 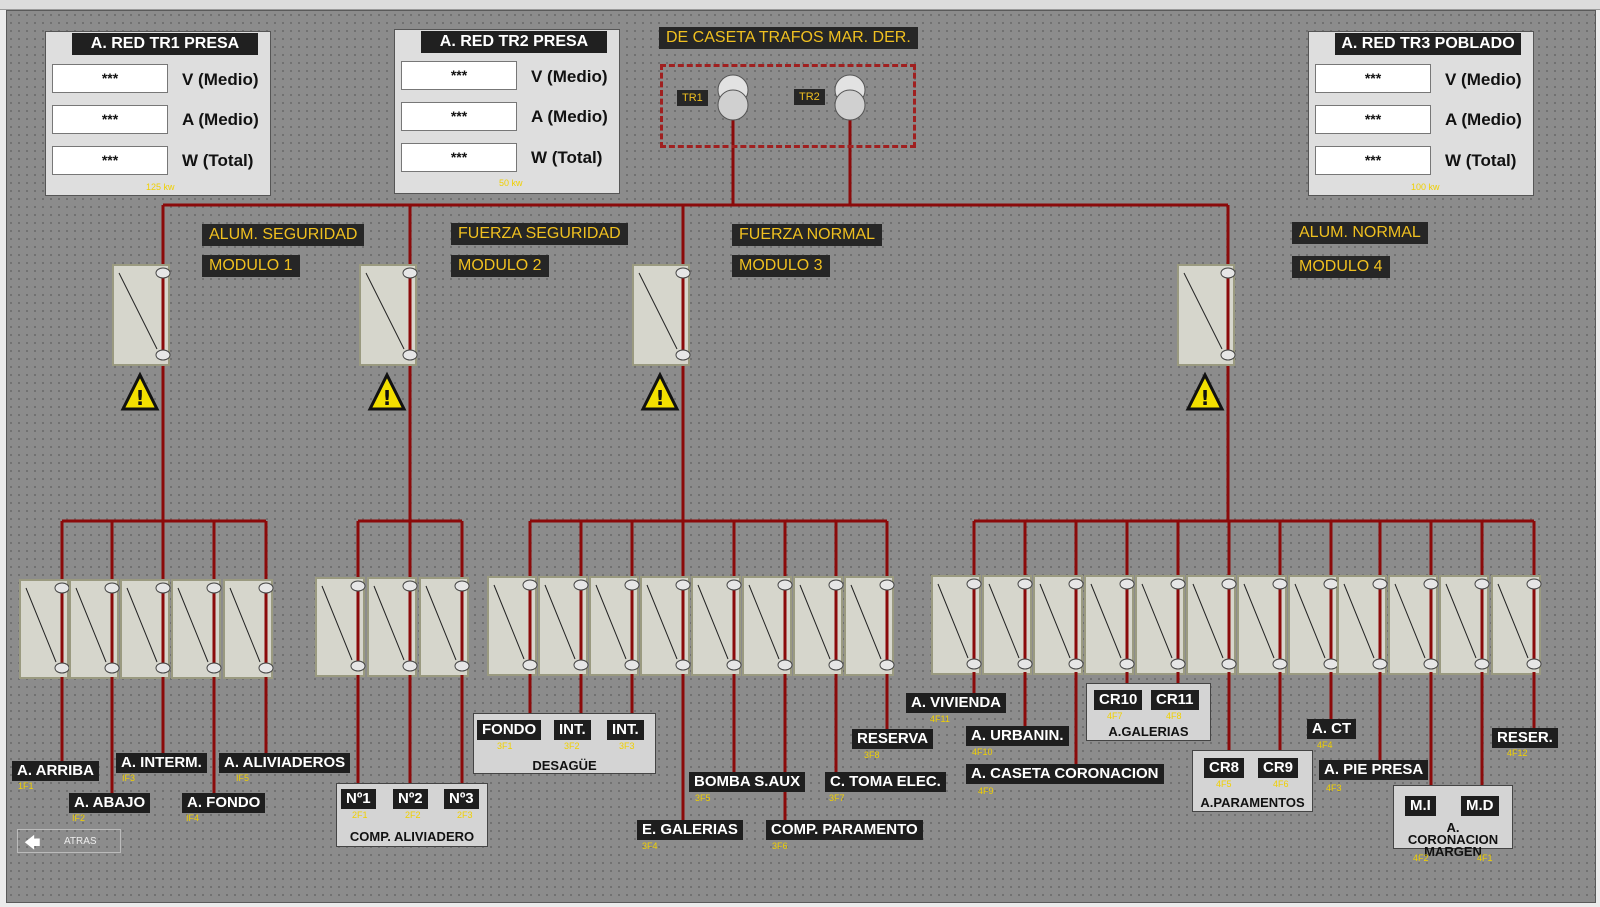 I want to click on feeder-bomba-saux: BOMBA S.AUX, so click(x=747, y=782).